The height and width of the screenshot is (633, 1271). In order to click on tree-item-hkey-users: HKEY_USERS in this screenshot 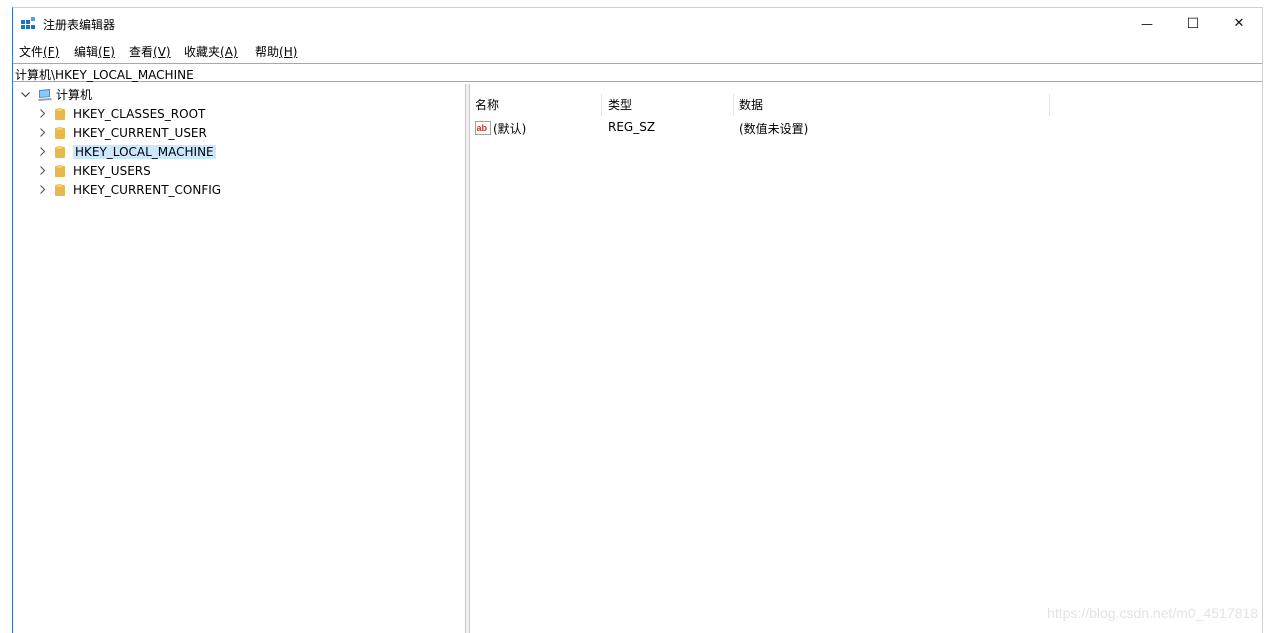, I will do `click(94, 170)`.